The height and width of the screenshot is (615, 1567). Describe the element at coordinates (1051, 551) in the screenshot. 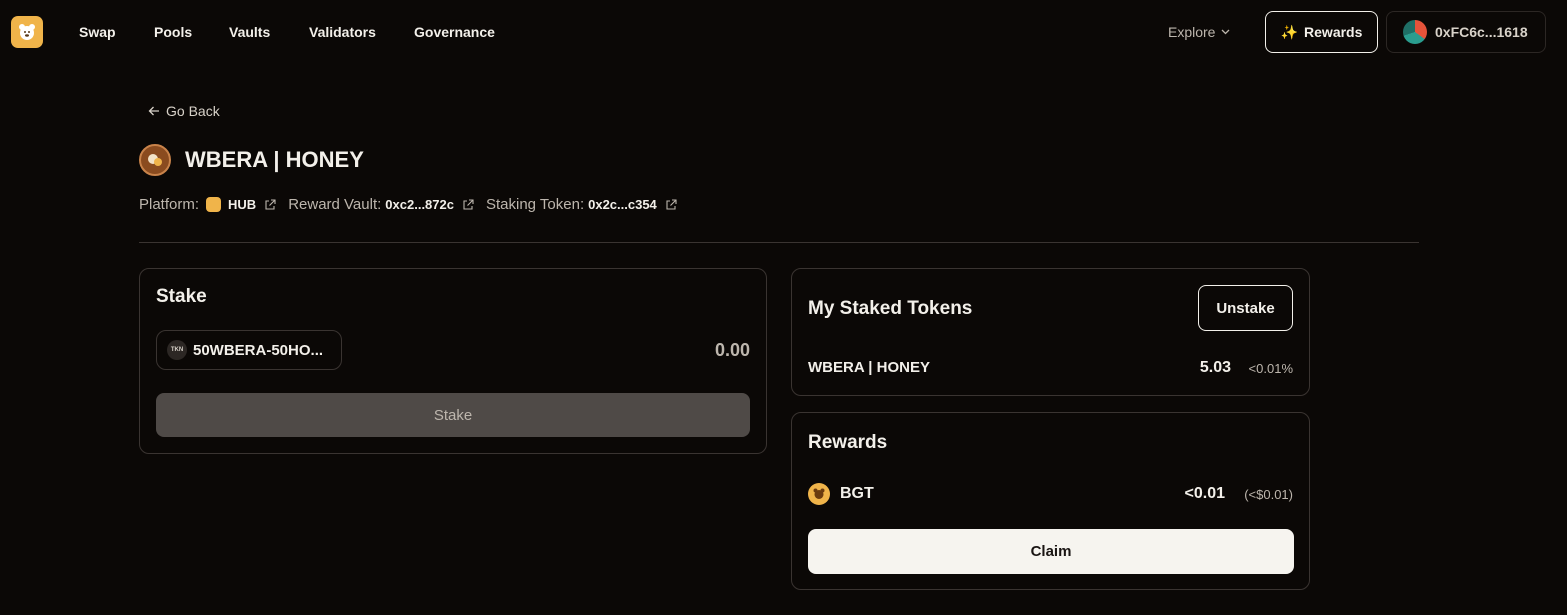

I see `claim-button: Claim` at that location.